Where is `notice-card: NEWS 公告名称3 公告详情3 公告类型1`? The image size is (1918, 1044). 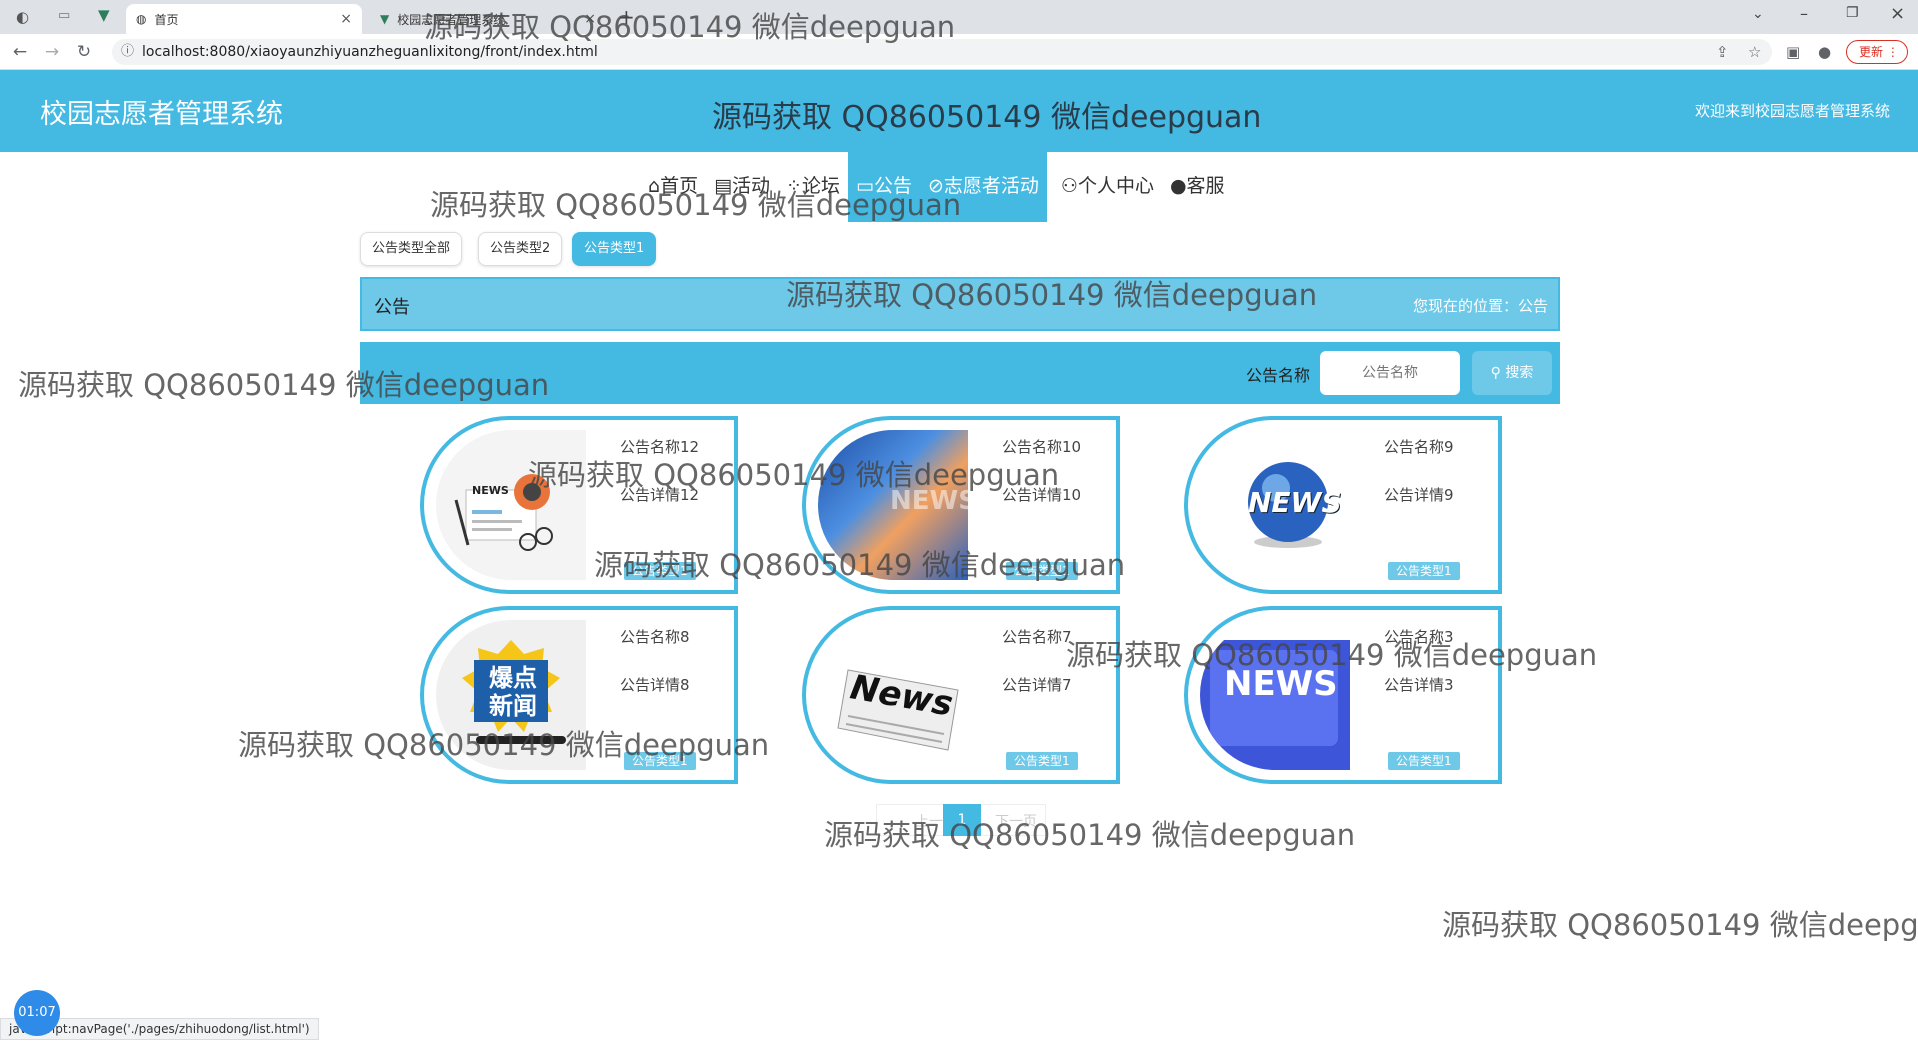
notice-card: NEWS 公告名称3 公告详情3 公告类型1 is located at coordinates (1343, 695).